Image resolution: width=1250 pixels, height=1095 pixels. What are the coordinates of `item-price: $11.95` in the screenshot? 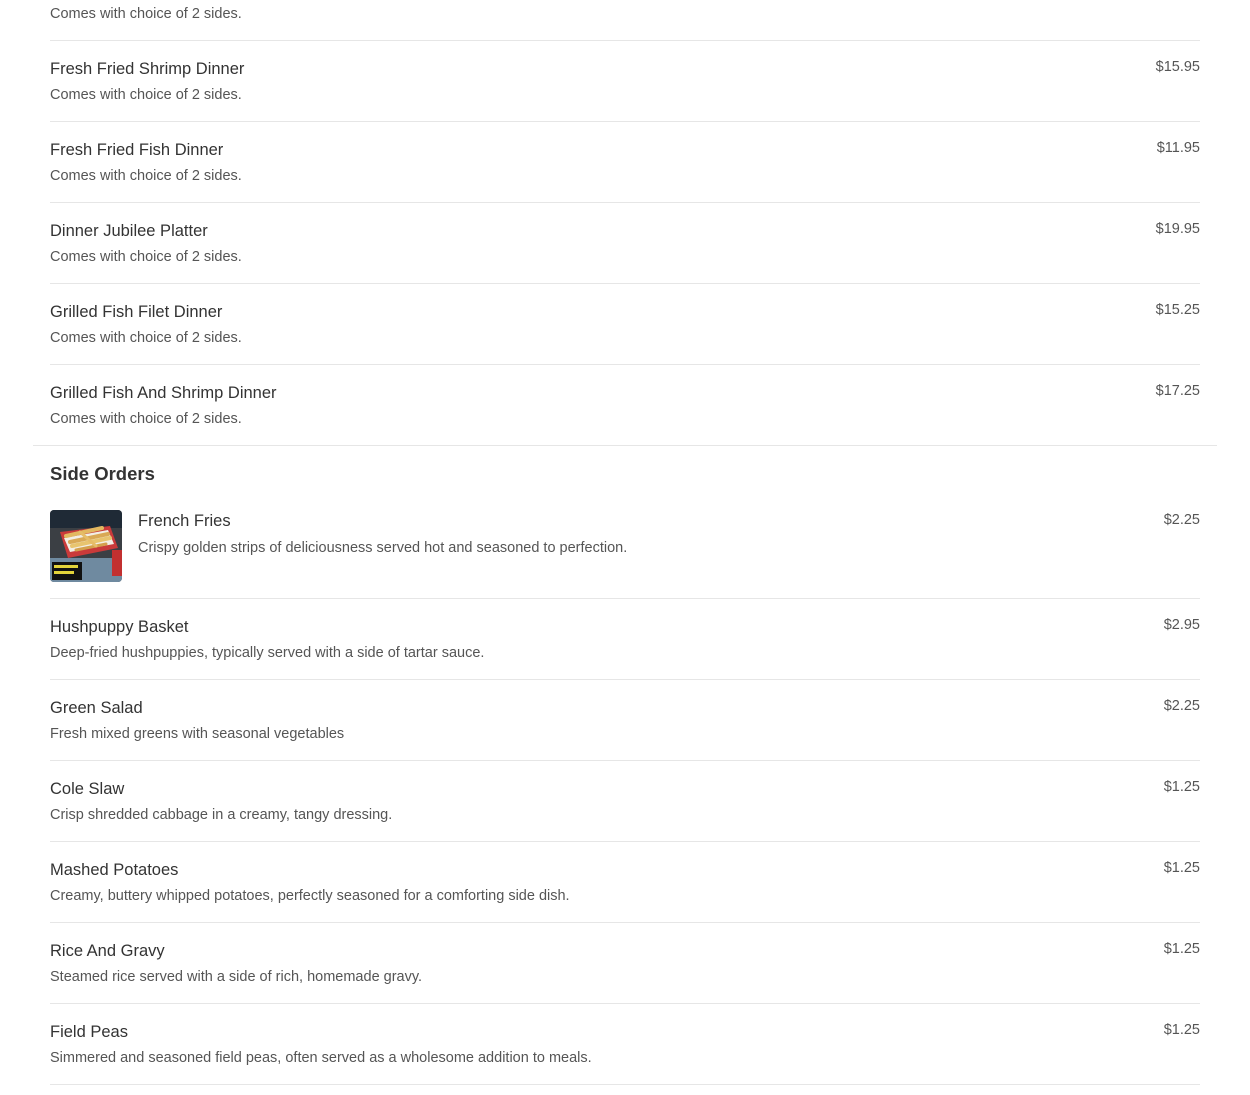 It's located at (1178, 148).